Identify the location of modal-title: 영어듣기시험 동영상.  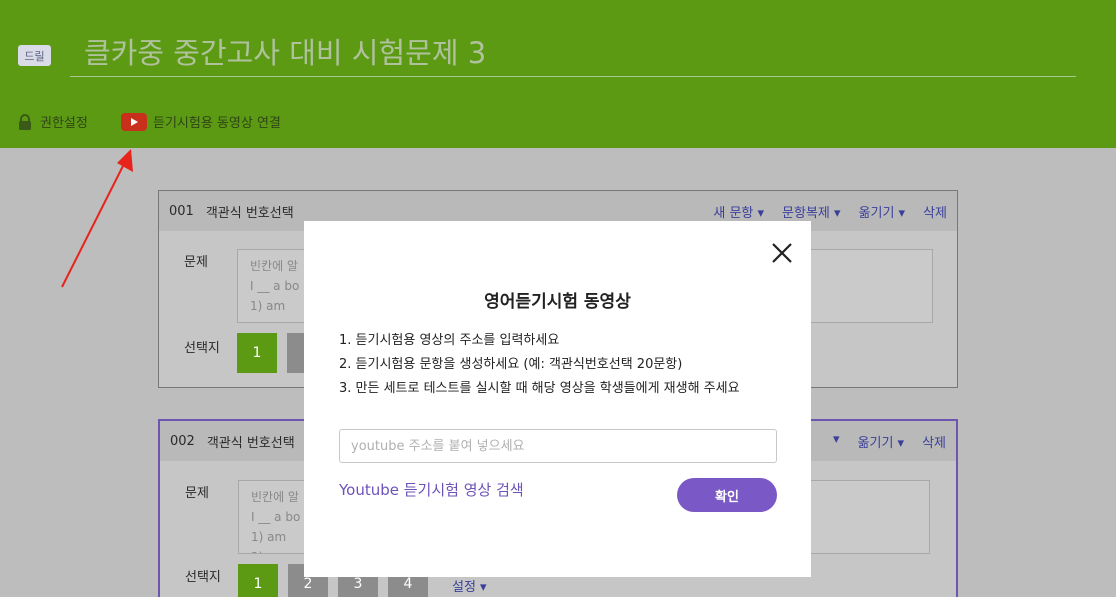
(557, 302).